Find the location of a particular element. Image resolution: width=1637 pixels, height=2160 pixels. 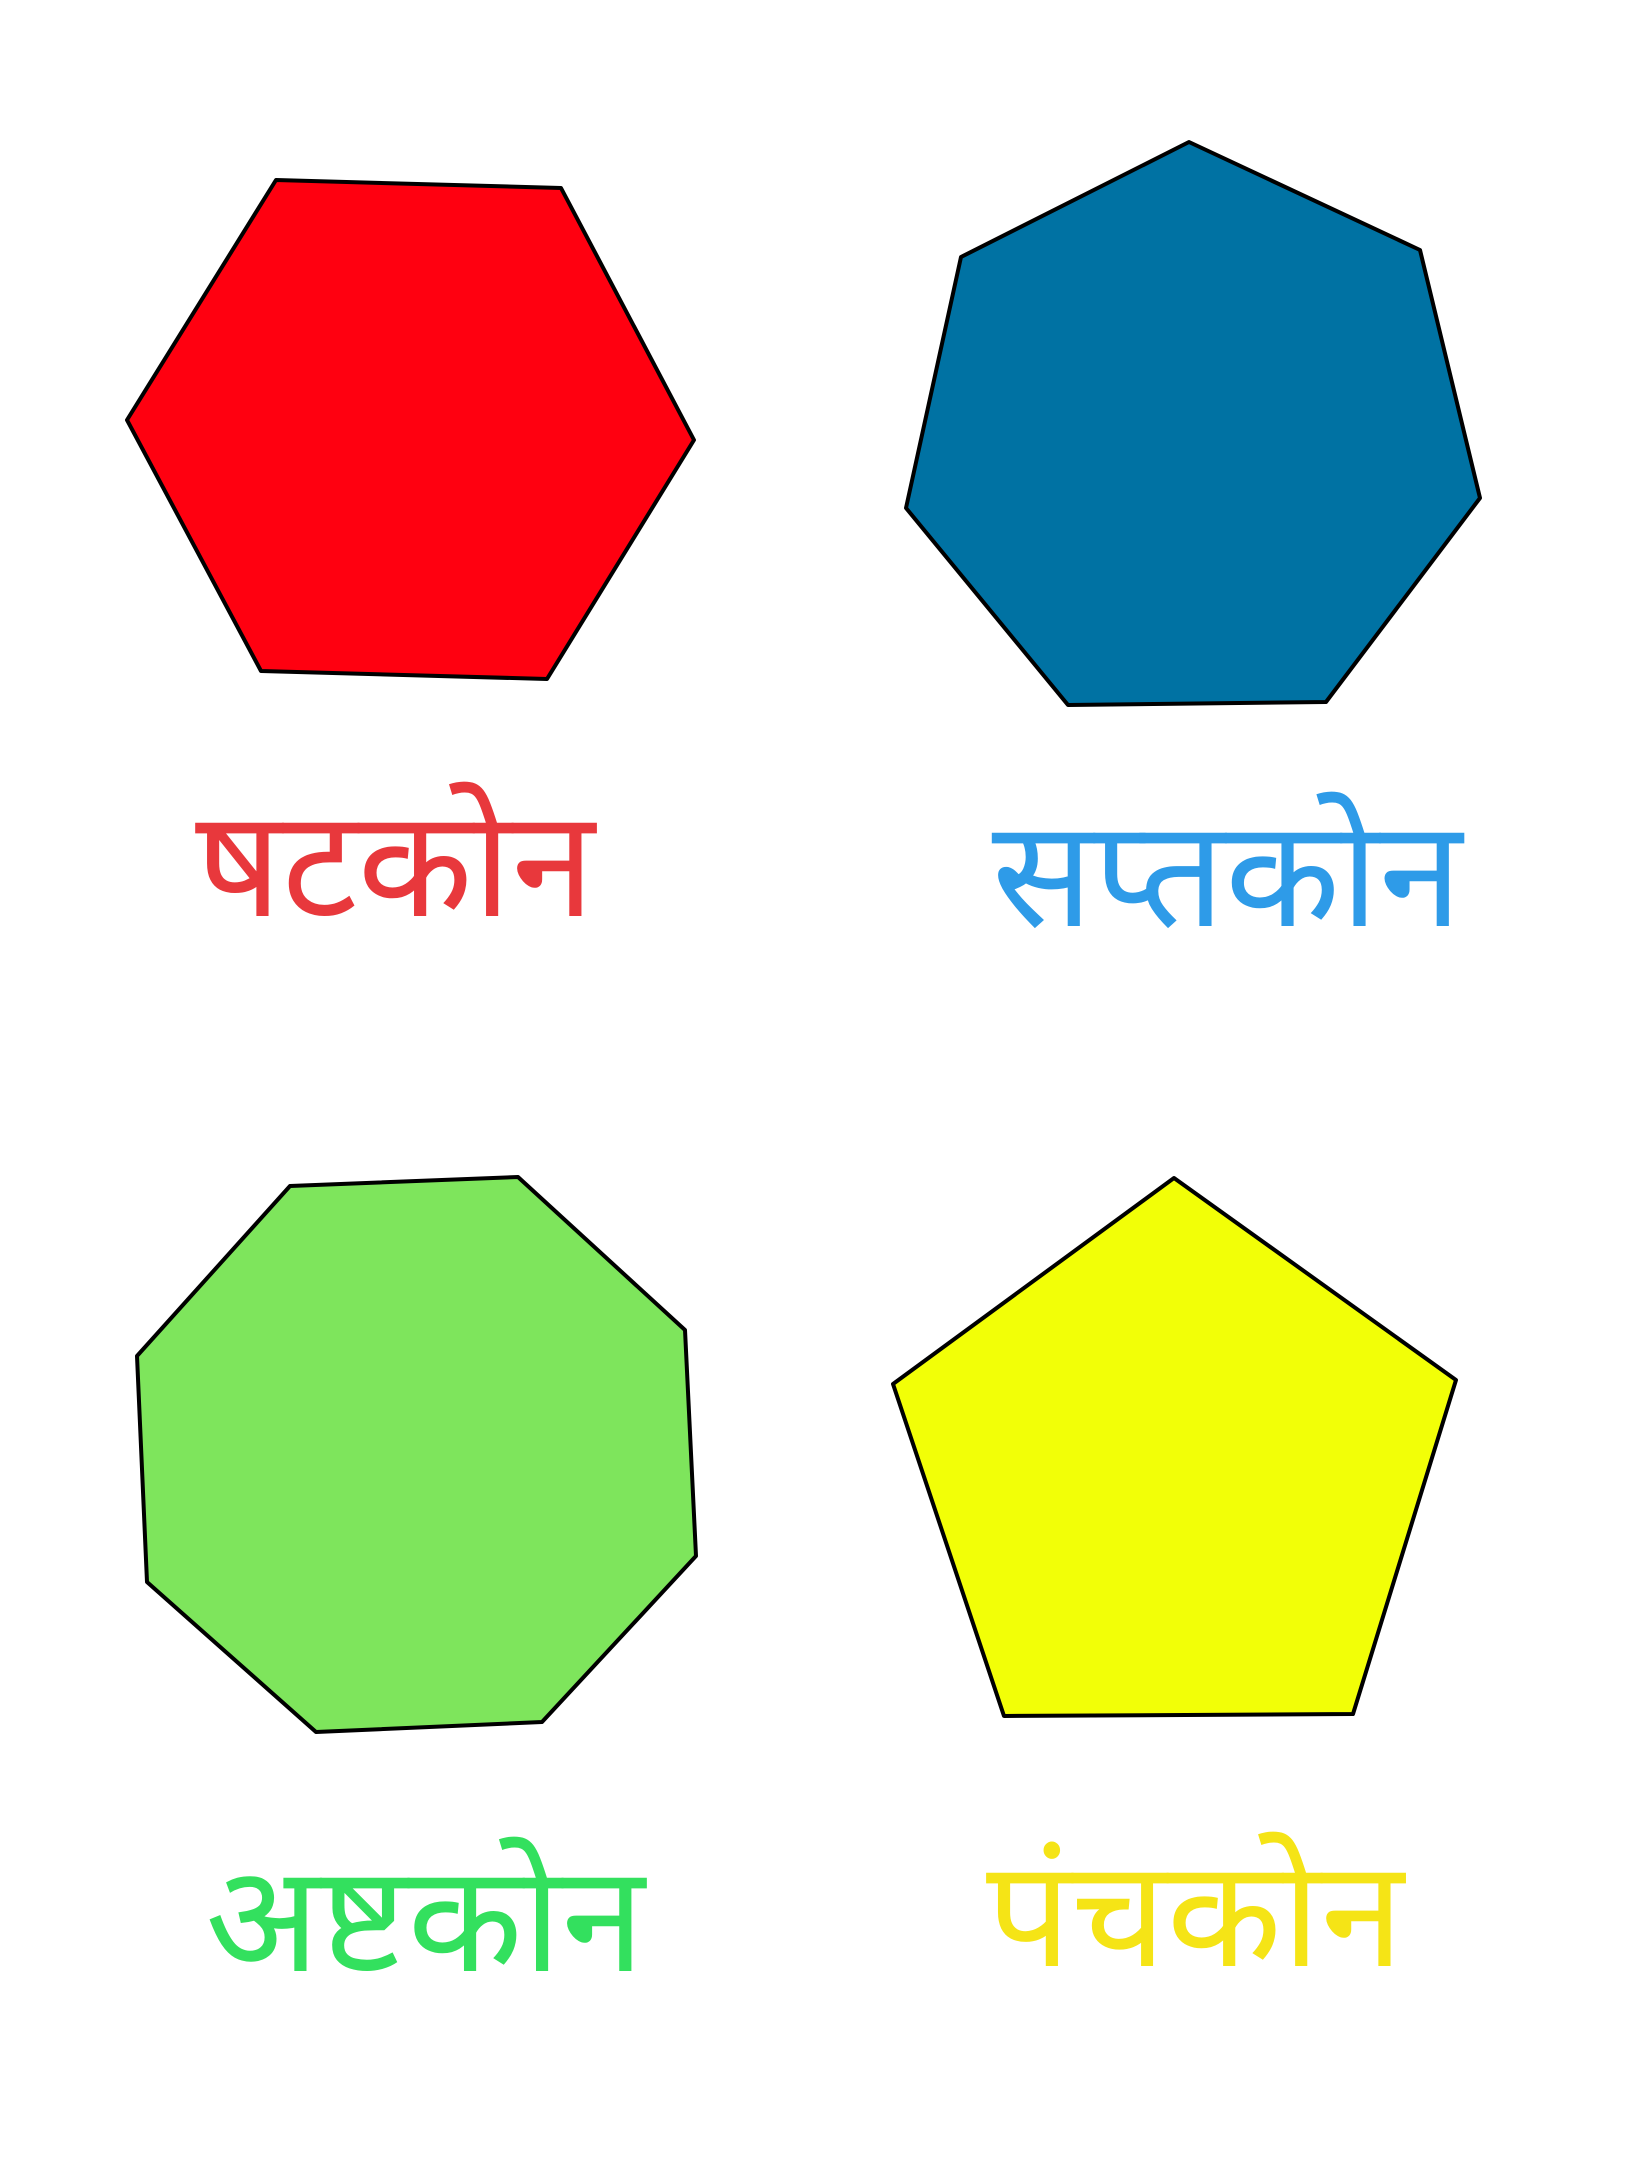

octagon-shape is located at coordinates (416, 1454).